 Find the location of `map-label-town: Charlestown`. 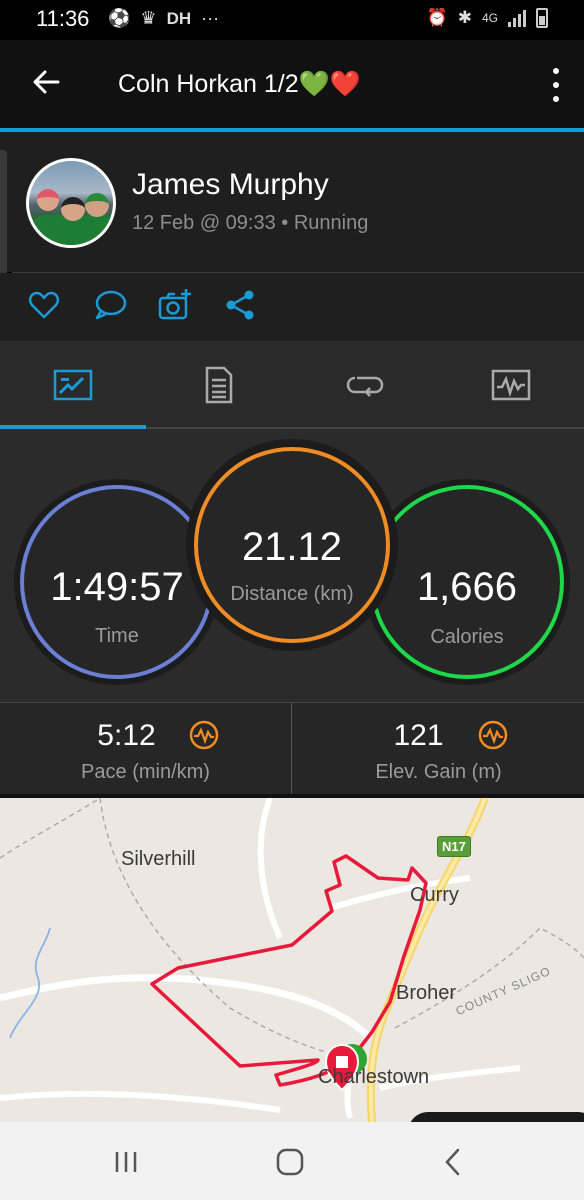

map-label-town: Charlestown is located at coordinates (374, 1077).